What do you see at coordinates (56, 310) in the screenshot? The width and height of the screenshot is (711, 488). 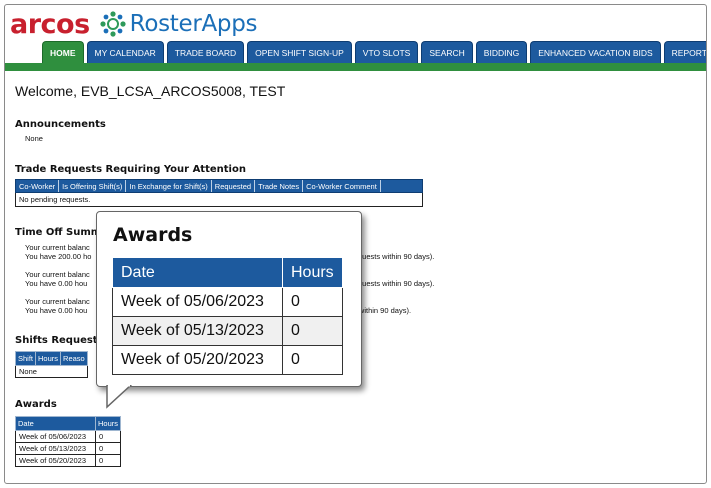 I see `time-off-line-3b: You have 0.00 hou` at bounding box center [56, 310].